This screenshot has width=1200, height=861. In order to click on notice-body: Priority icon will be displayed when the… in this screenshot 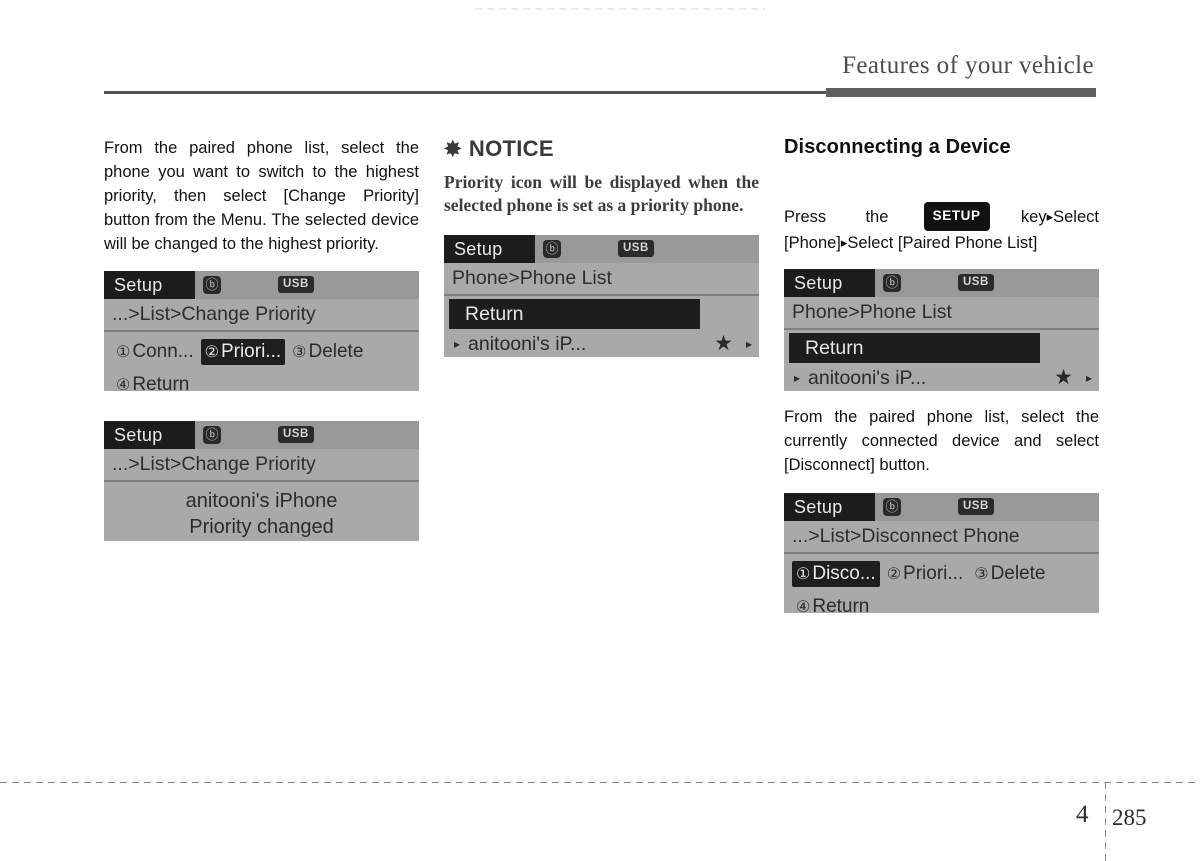, I will do `click(601, 193)`.